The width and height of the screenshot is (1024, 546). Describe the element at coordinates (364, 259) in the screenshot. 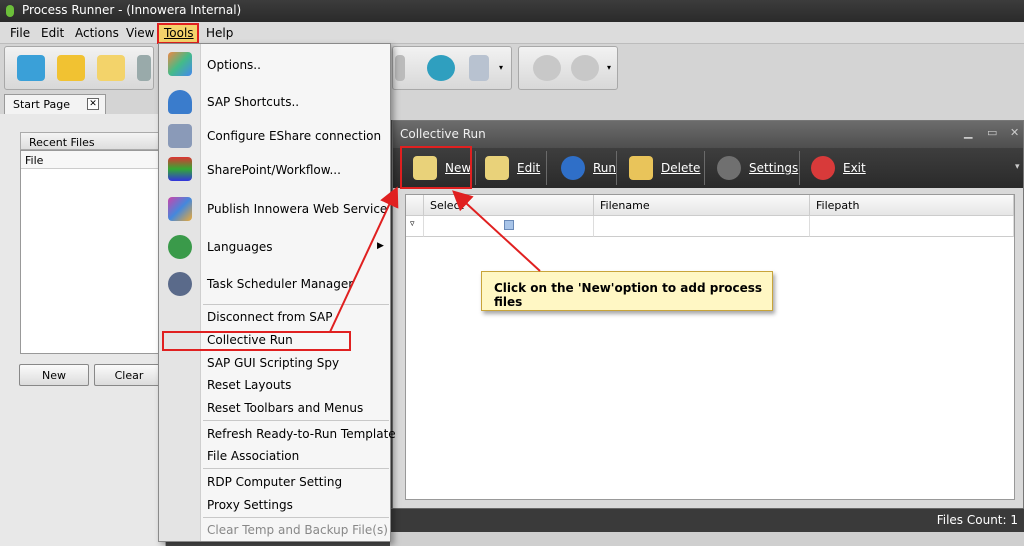

I see `arrow-to-new-button` at that location.